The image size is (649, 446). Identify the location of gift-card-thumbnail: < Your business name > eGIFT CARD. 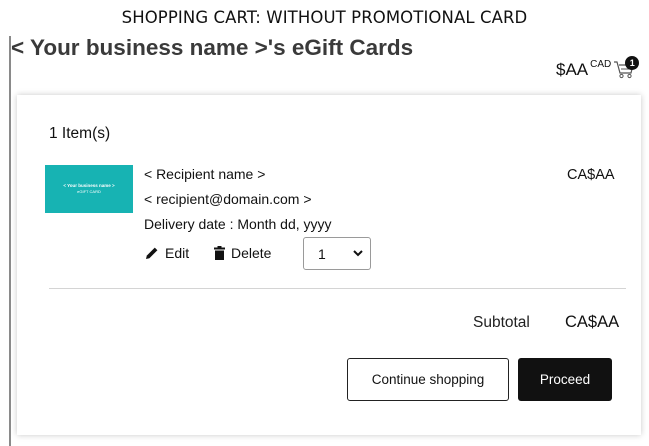
(89, 189).